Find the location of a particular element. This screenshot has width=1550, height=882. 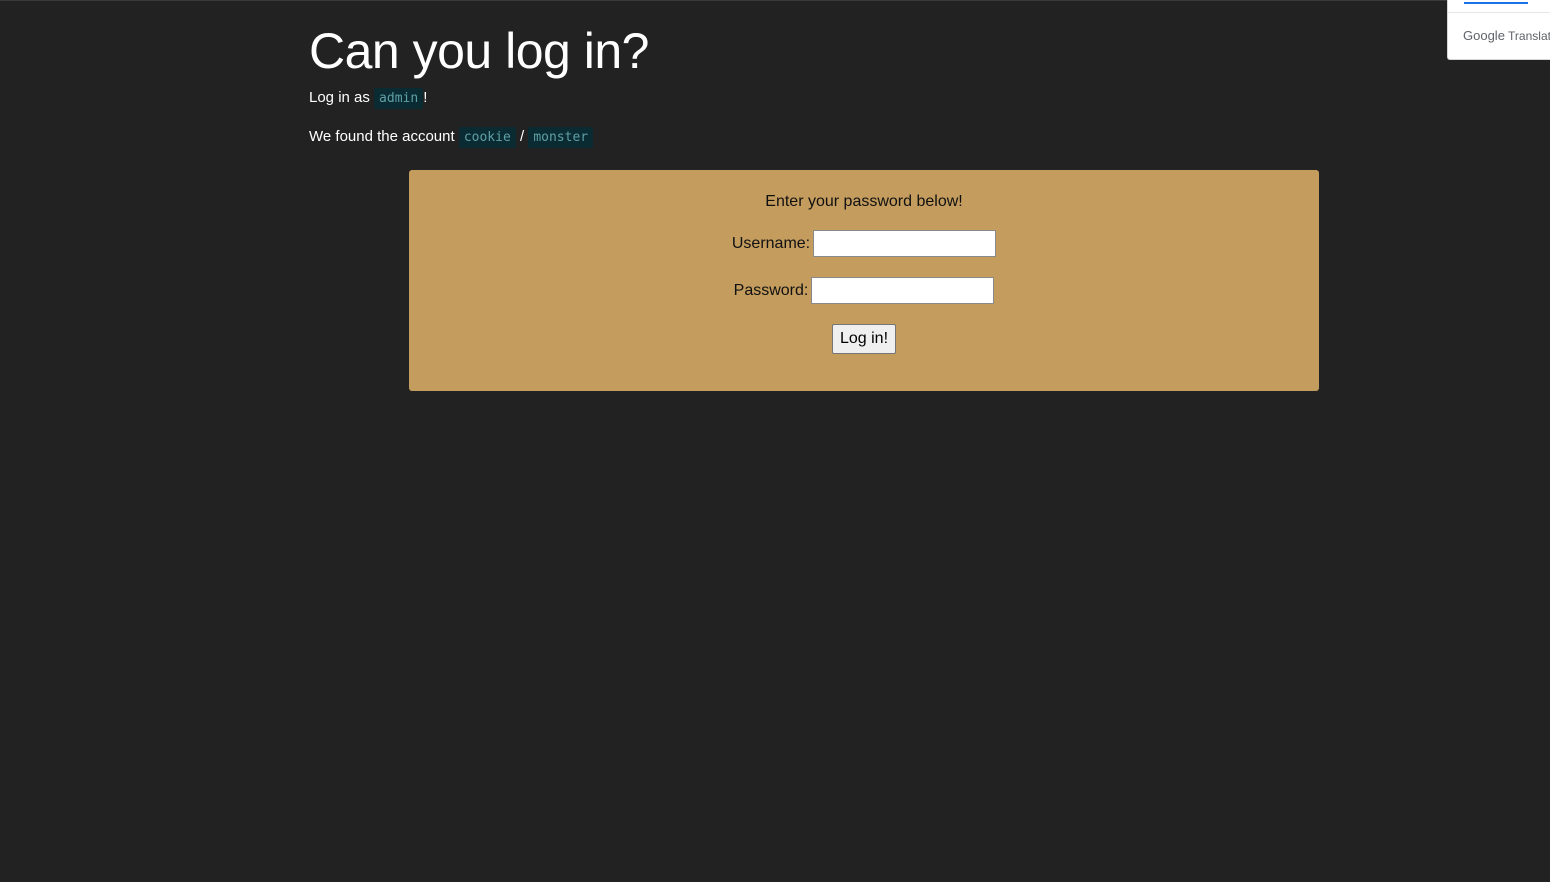

password-row: Password: is located at coordinates (864, 290).